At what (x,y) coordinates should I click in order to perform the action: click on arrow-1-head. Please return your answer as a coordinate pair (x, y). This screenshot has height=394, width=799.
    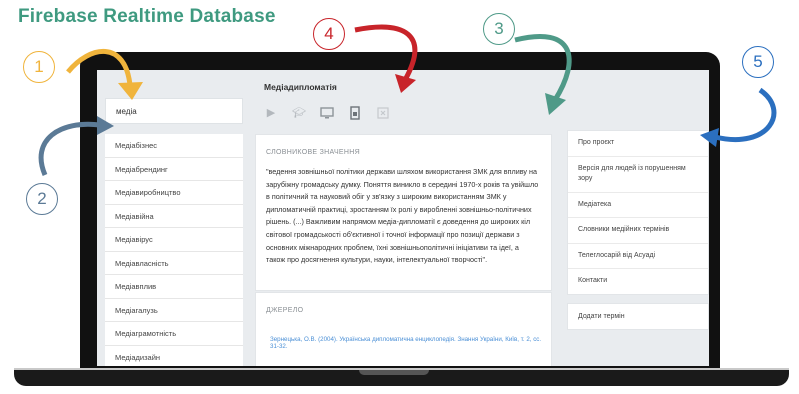
    Looking at the image, I should click on (130, 91).